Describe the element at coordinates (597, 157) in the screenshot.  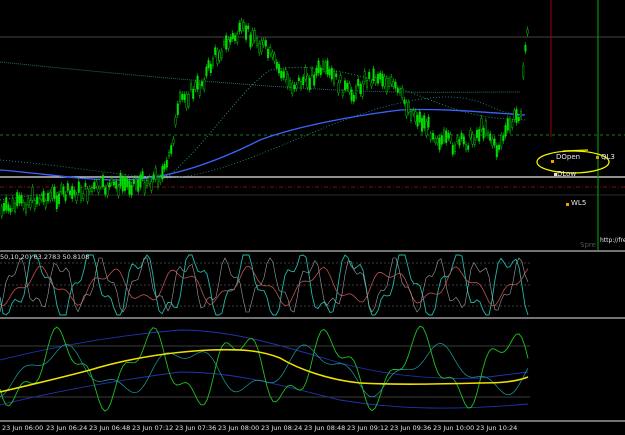
I see `ql3-dot` at that location.